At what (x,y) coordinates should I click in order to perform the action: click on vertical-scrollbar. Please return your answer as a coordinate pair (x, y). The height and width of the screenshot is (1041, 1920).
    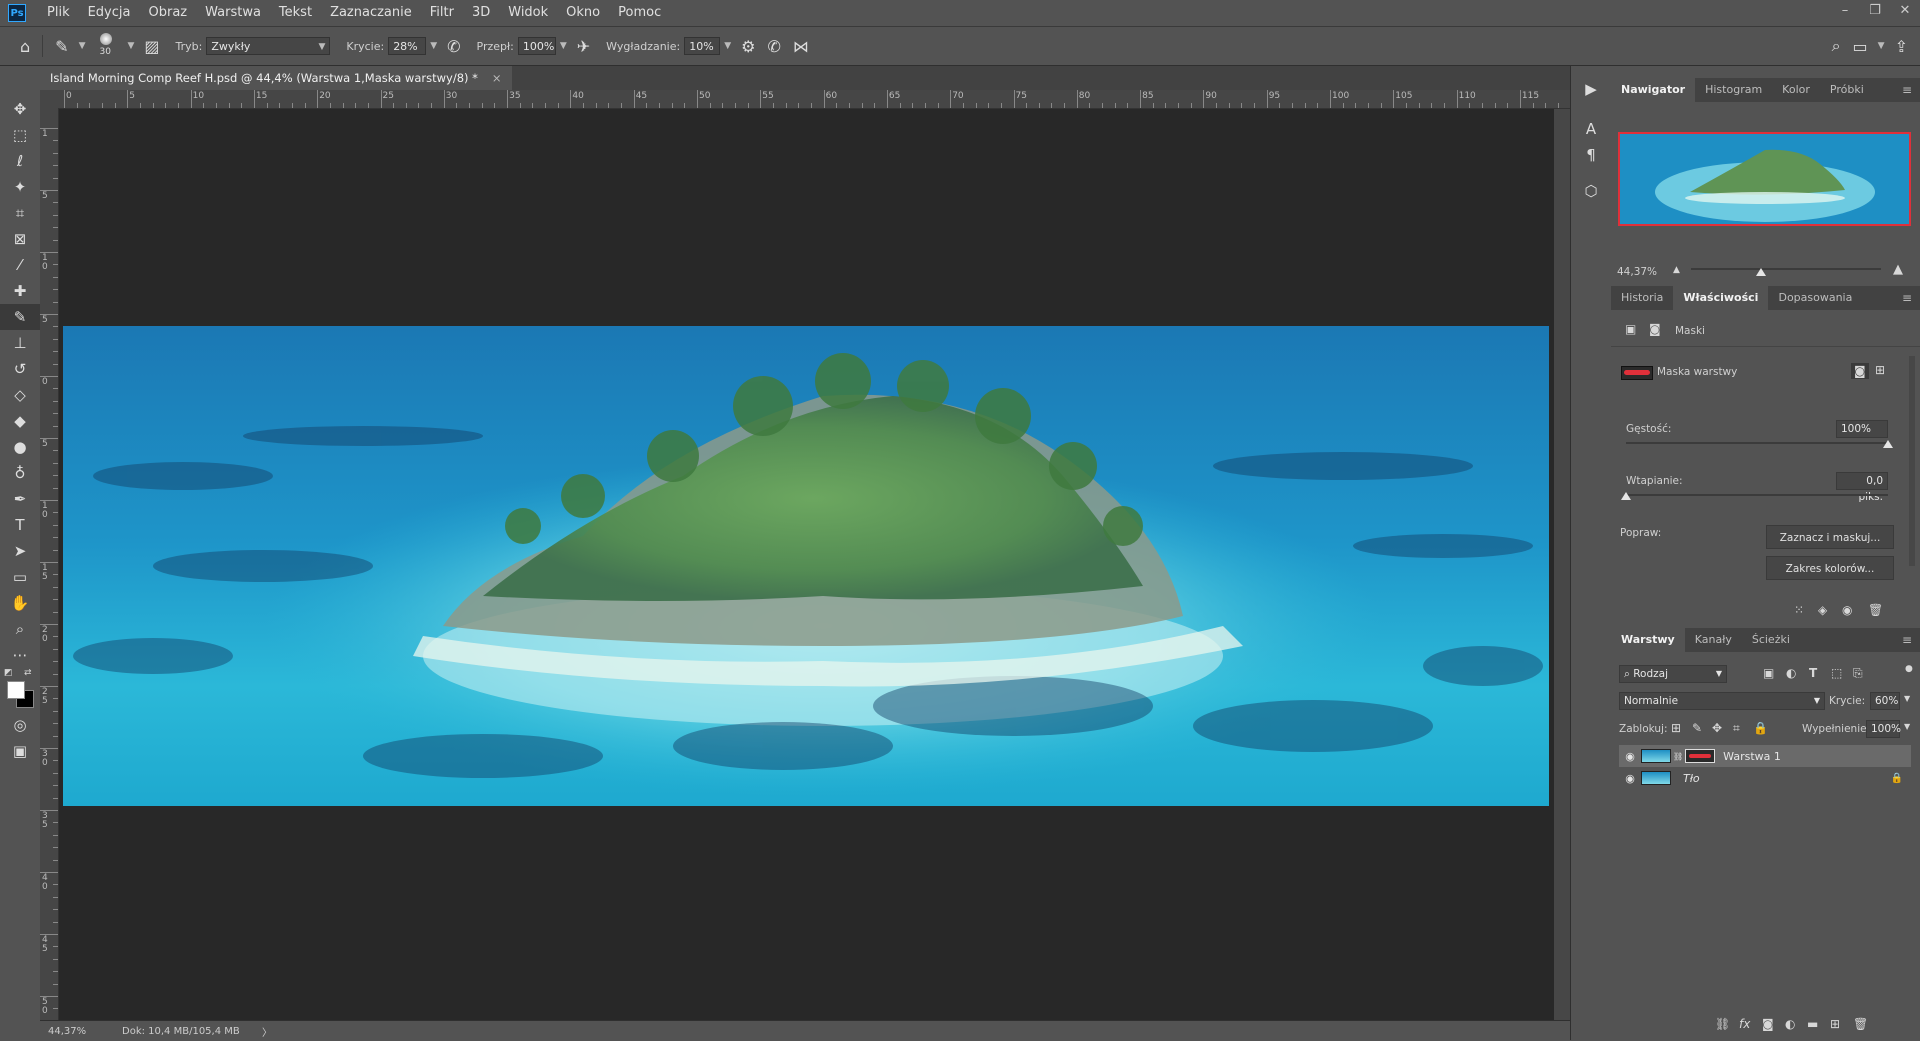
    Looking at the image, I should click on (1562, 564).